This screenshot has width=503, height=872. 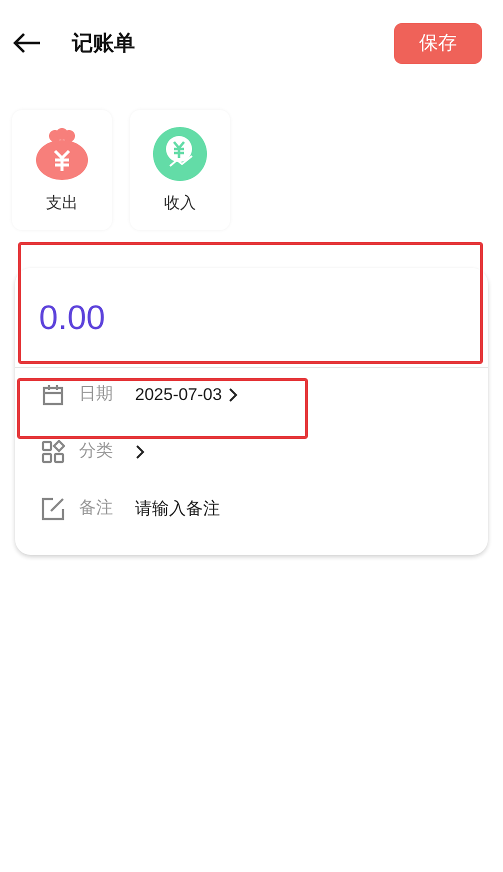 I want to click on type-label: 收入, so click(x=180, y=203).